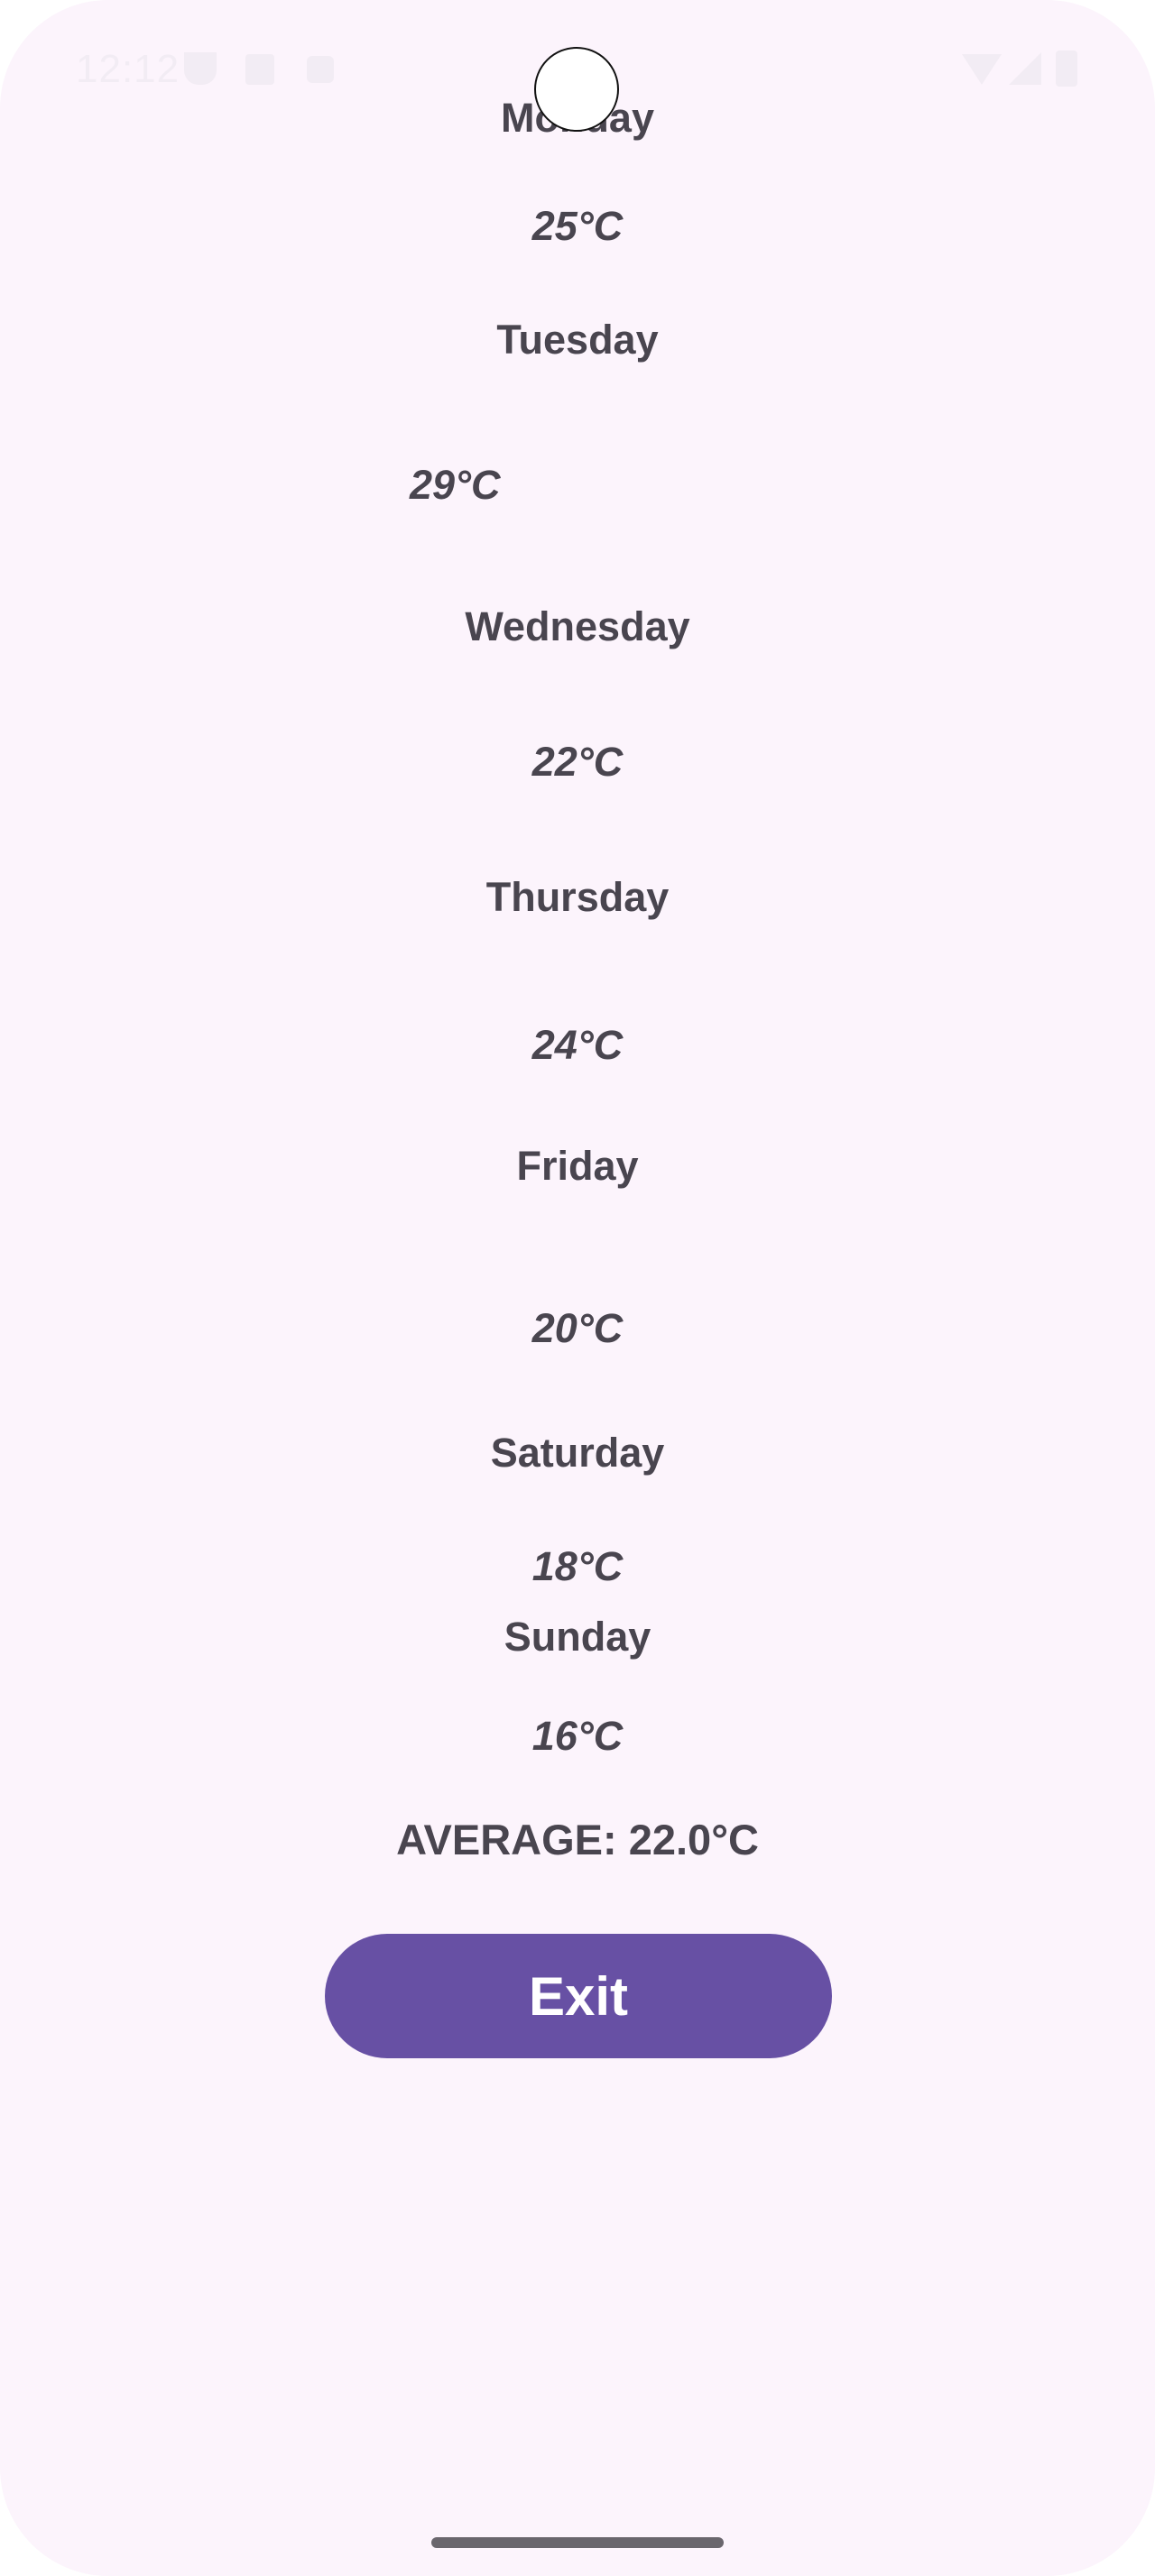  Describe the element at coordinates (576, 89) in the screenshot. I see `camera-cutout` at that location.